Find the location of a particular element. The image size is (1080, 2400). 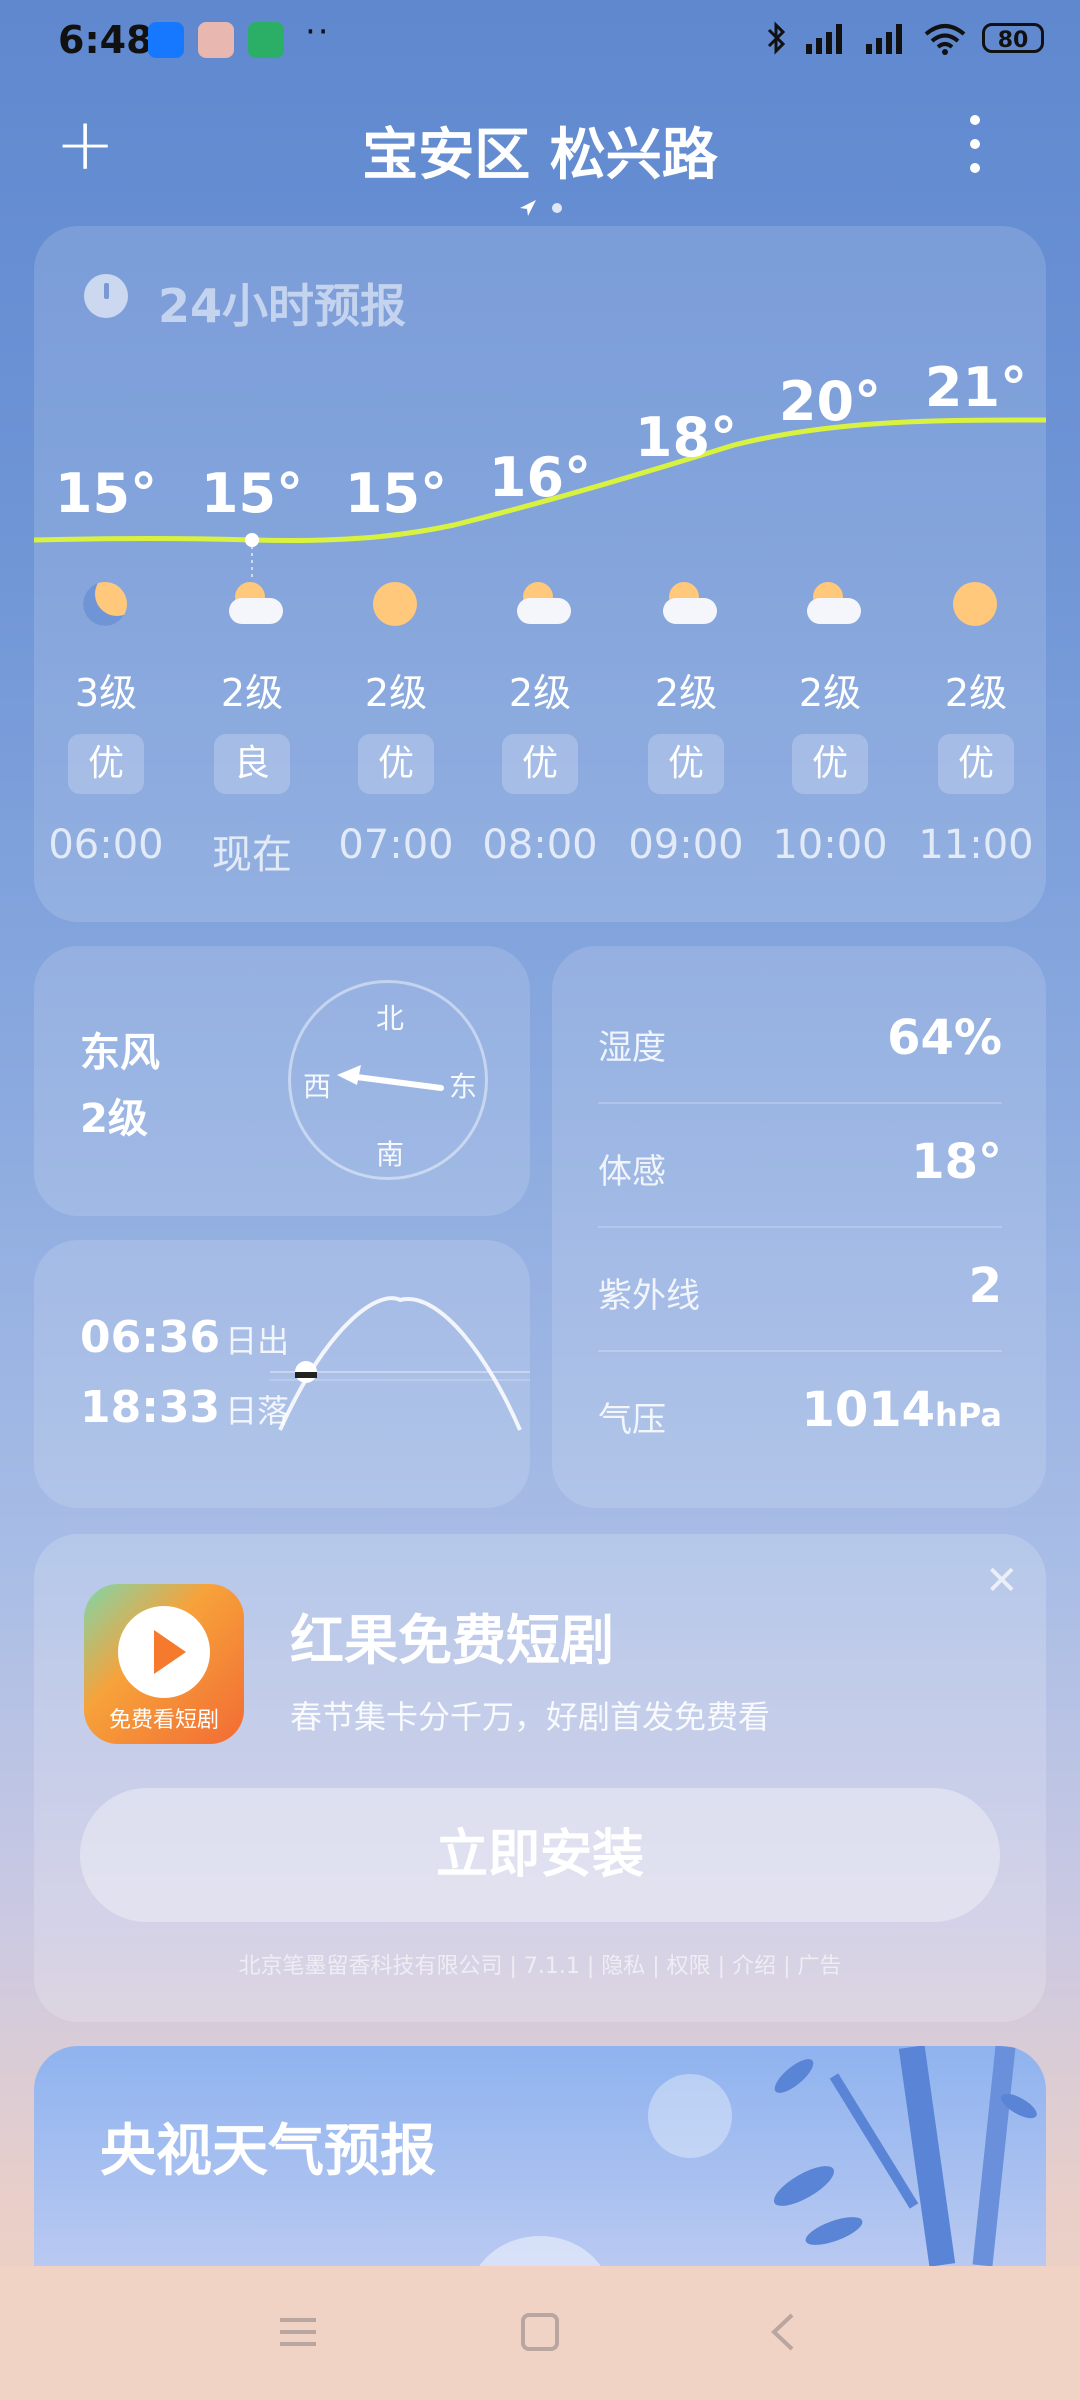

page-indicator is located at coordinates (540, 208).